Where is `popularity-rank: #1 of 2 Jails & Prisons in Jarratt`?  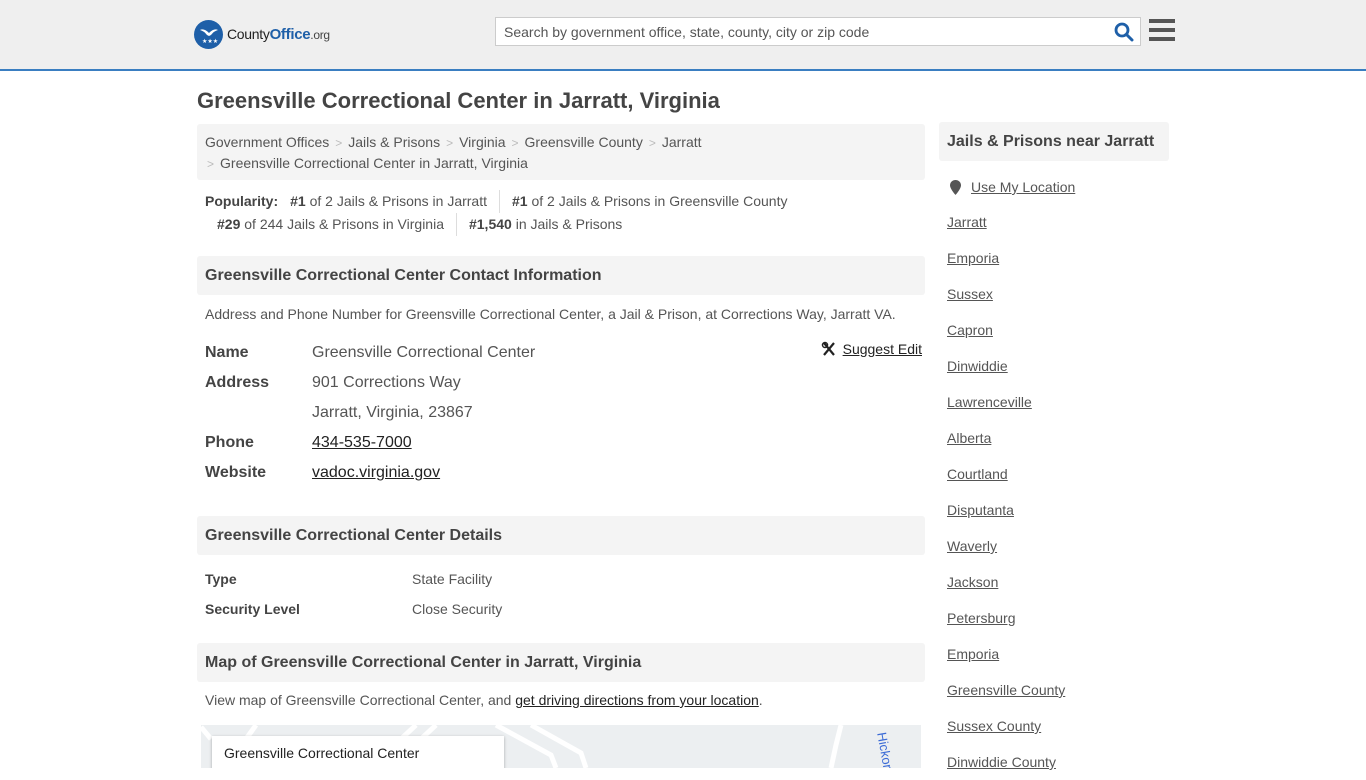
popularity-rank: #1 of 2 Jails & Prisons in Jarratt is located at coordinates (388, 201).